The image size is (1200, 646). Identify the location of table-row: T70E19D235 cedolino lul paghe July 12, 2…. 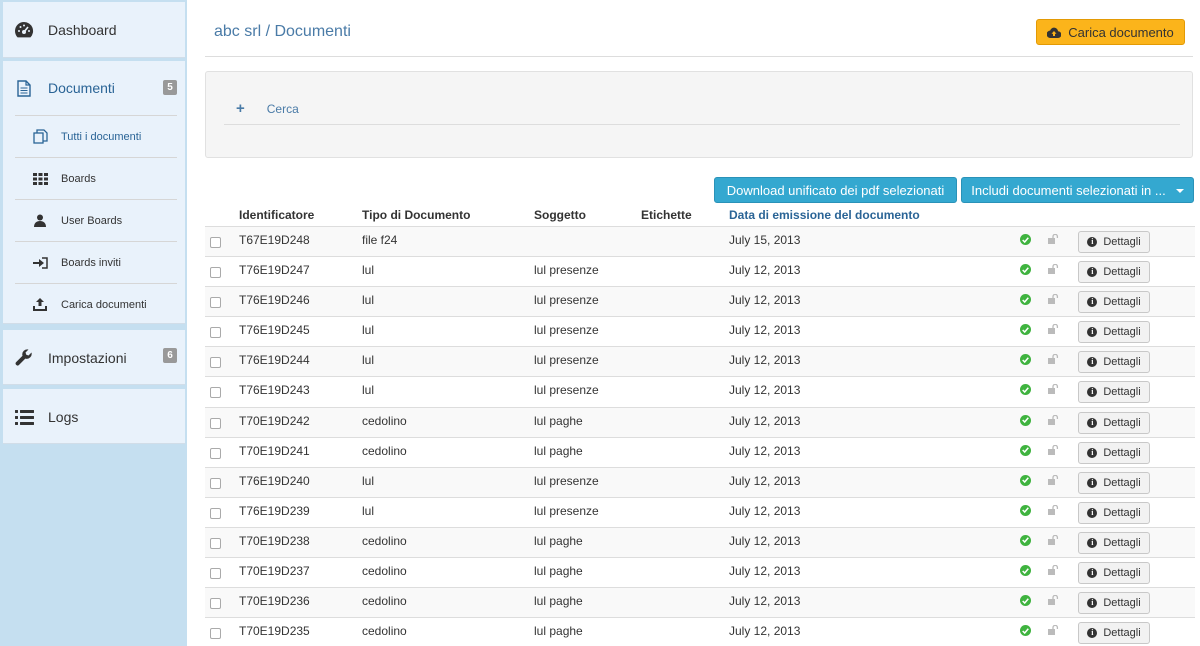
(700, 631).